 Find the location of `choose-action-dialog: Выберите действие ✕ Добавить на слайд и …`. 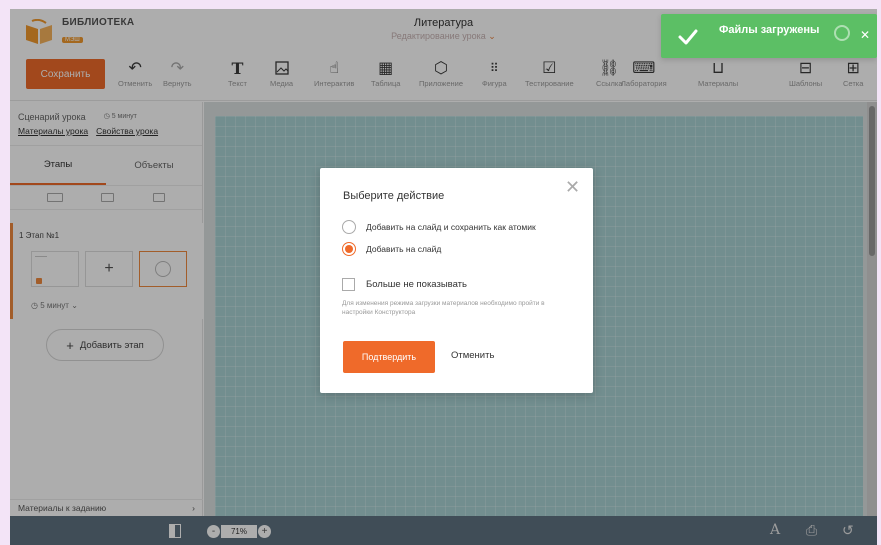

choose-action-dialog: Выберите действие ✕ Добавить на слайд и … is located at coordinates (456, 280).